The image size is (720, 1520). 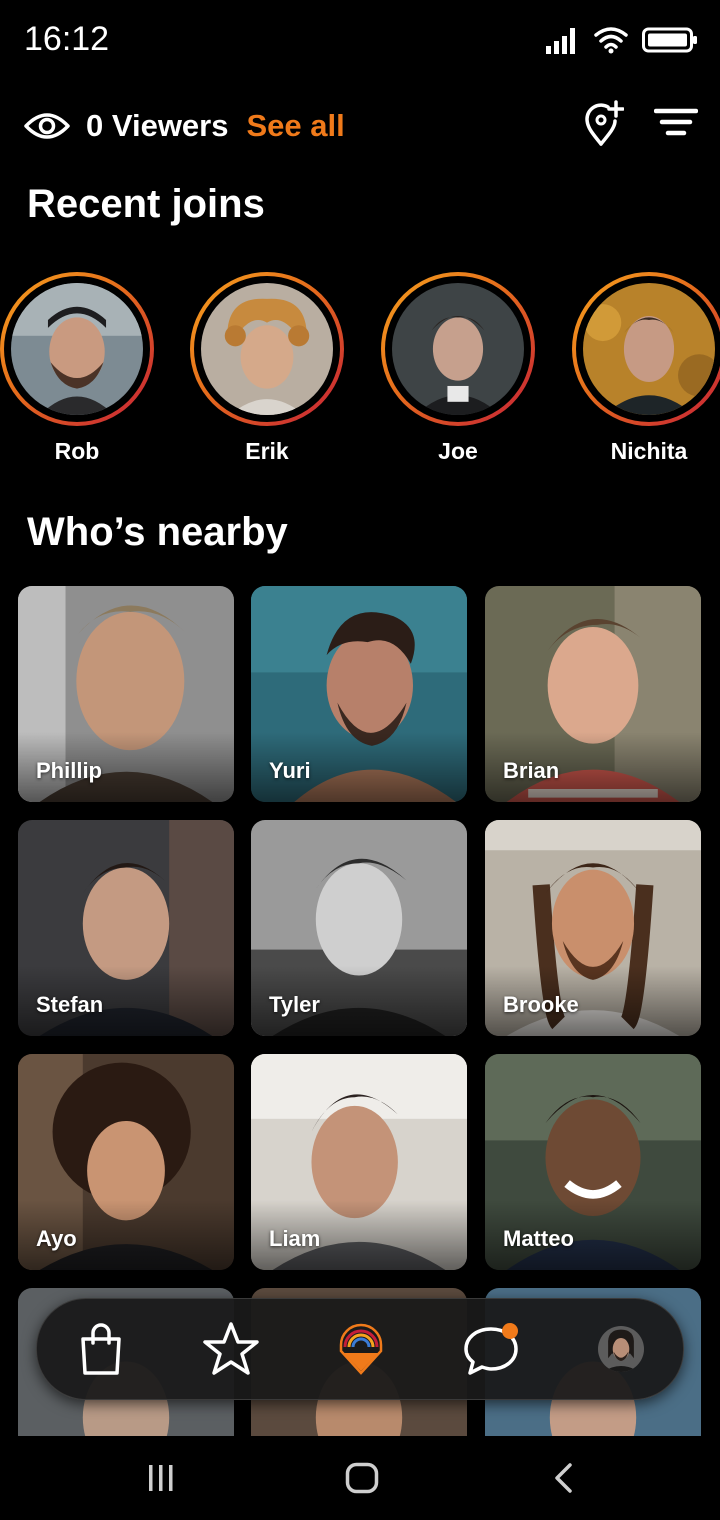 I want to click on back-button, so click(x=564, y=1478).